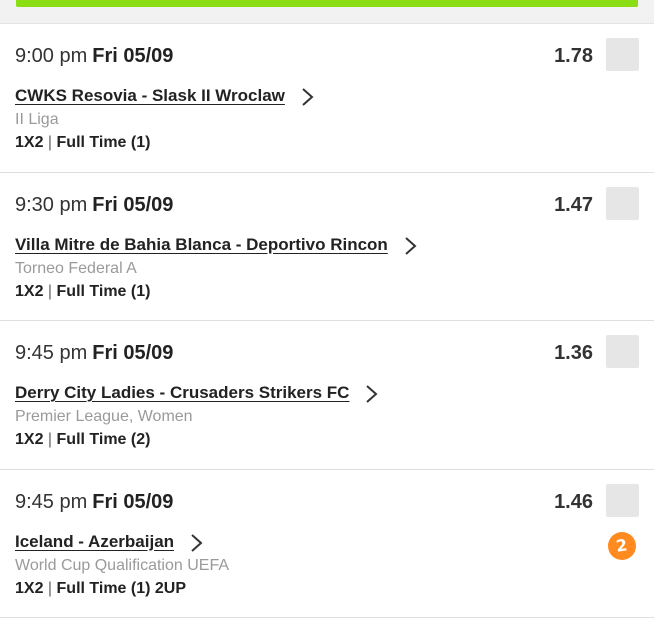  What do you see at coordinates (104, 416) in the screenshot?
I see `league-name: Premier League, Women` at bounding box center [104, 416].